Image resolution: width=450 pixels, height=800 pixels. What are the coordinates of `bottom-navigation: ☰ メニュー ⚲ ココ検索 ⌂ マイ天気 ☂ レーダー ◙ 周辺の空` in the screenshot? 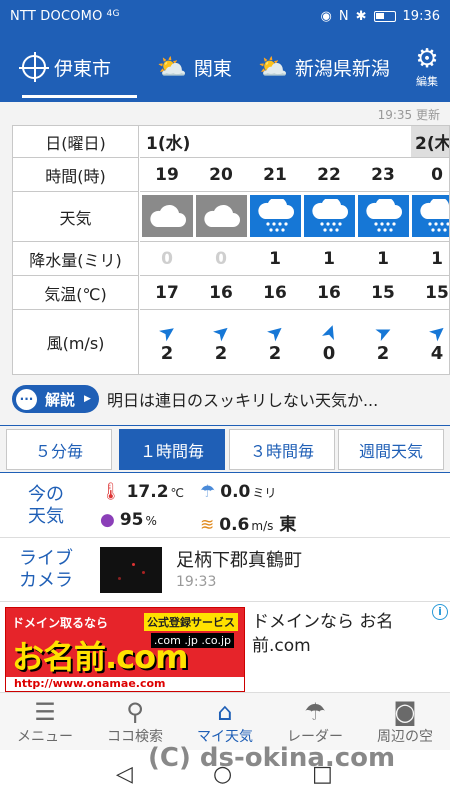 It's located at (225, 721).